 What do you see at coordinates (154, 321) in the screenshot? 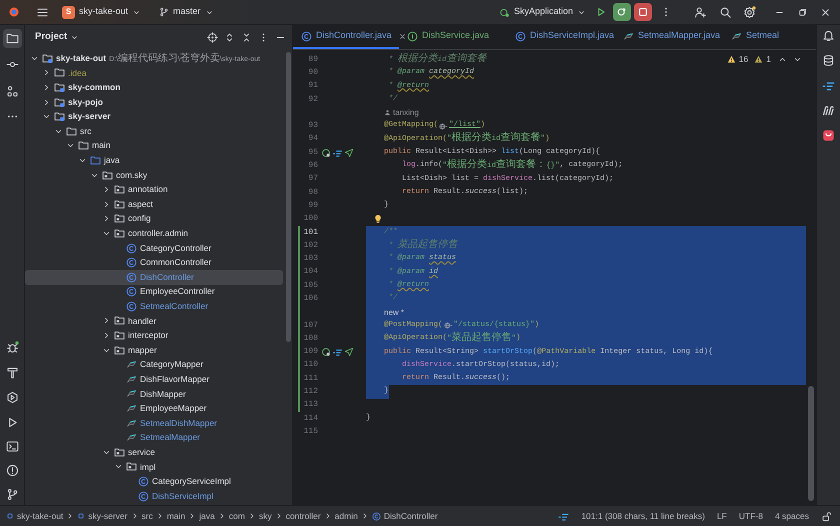
I see `tree-item: handler` at bounding box center [154, 321].